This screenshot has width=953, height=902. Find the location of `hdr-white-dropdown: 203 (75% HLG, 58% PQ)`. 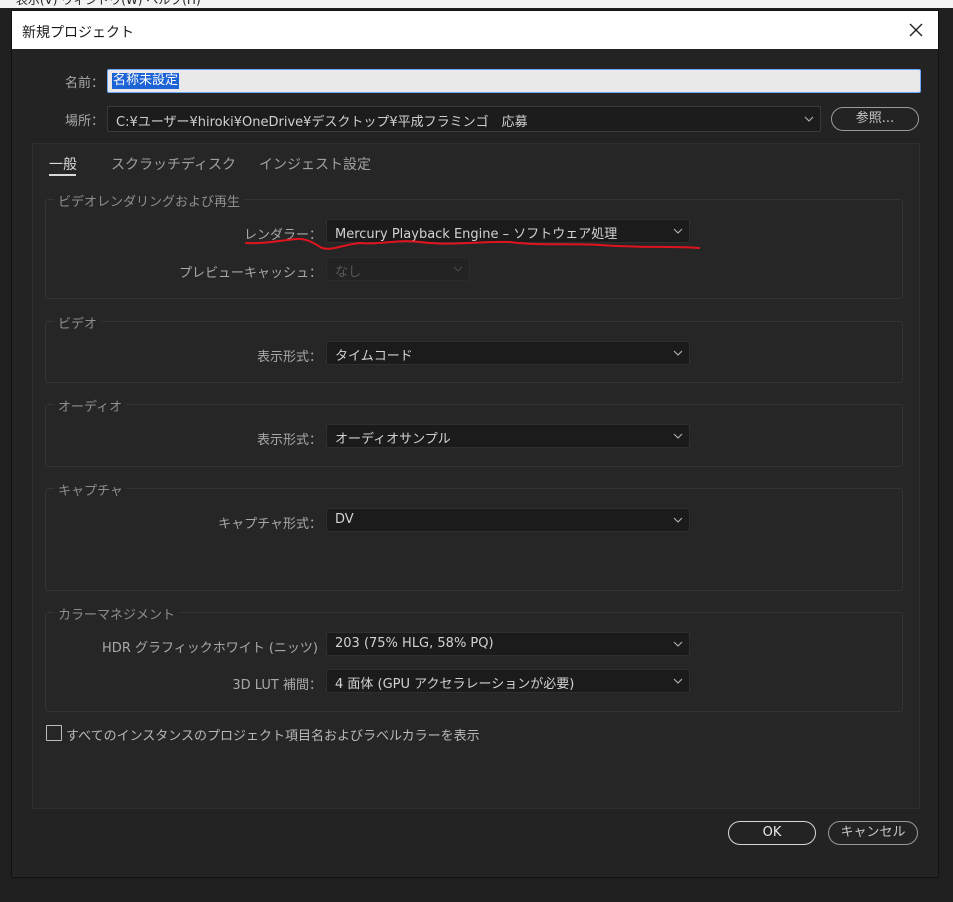

hdr-white-dropdown: 203 (75% HLG, 58% PQ) is located at coordinates (508, 644).